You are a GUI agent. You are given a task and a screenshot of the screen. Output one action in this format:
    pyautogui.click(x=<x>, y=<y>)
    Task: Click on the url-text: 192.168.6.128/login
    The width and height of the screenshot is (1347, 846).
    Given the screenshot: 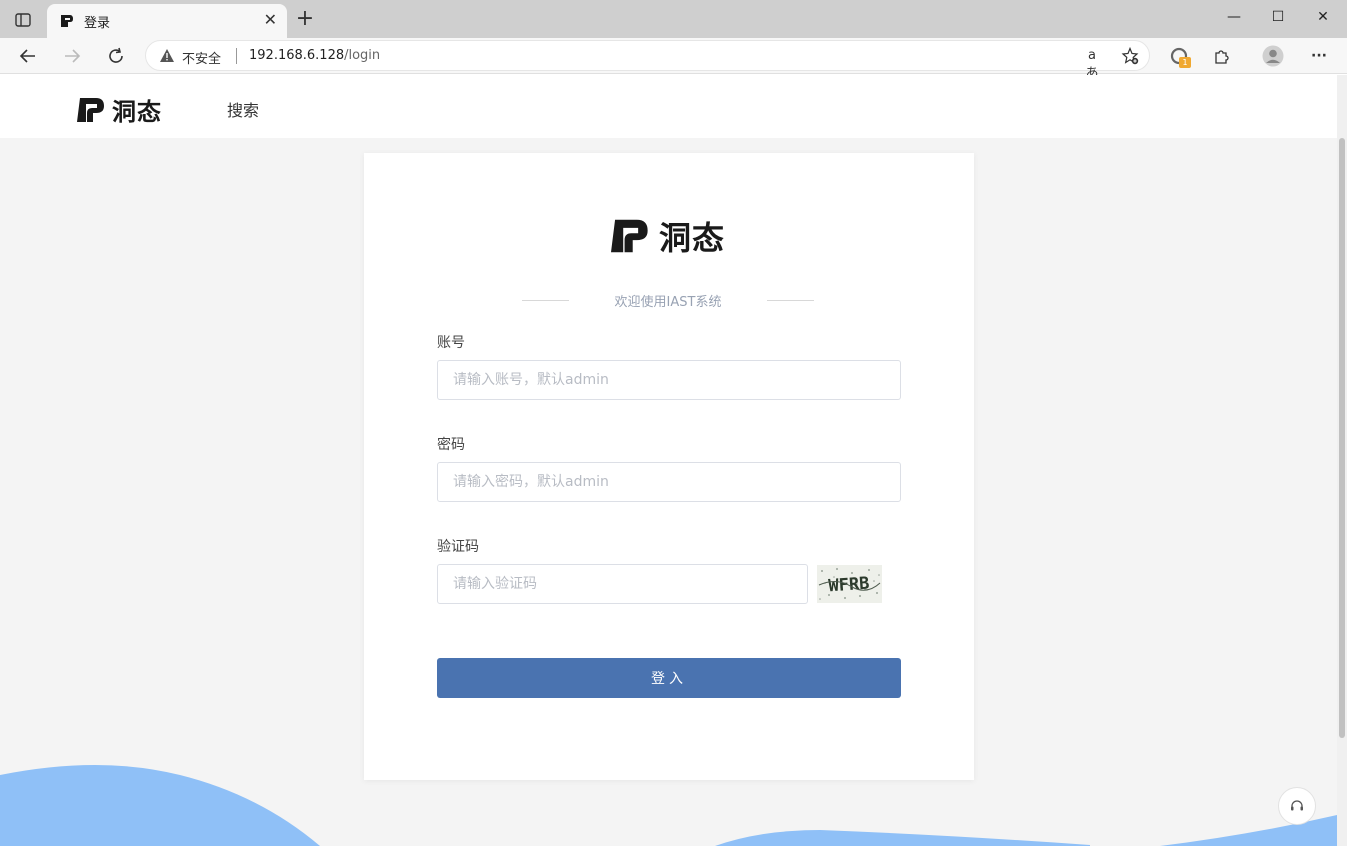 What is the action you would take?
    pyautogui.click(x=314, y=55)
    